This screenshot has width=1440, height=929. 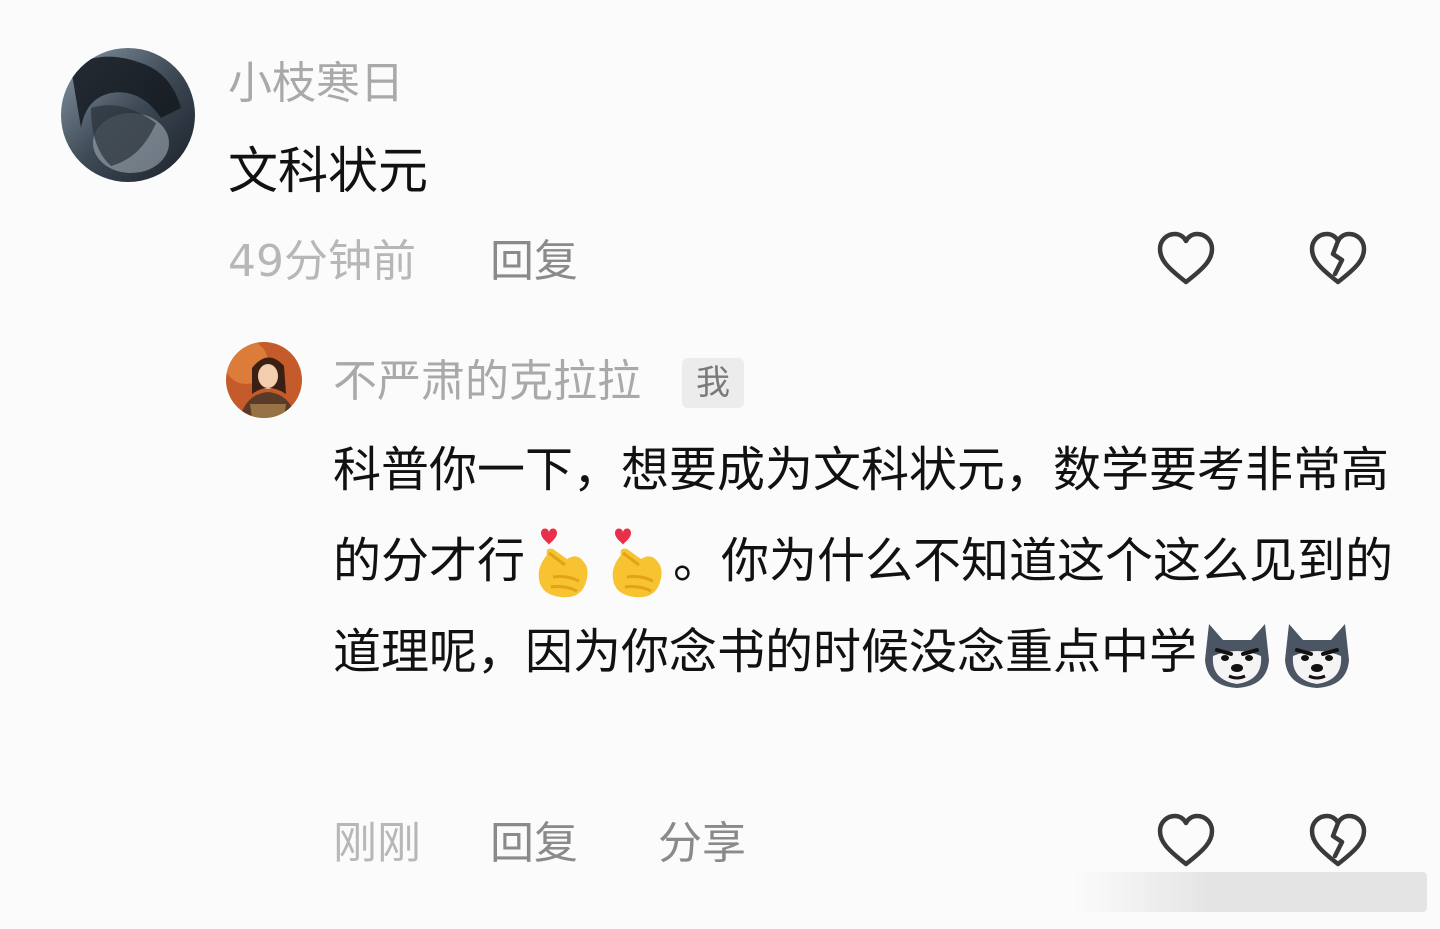 What do you see at coordinates (713, 383) in the screenshot?
I see `self-badge: 我` at bounding box center [713, 383].